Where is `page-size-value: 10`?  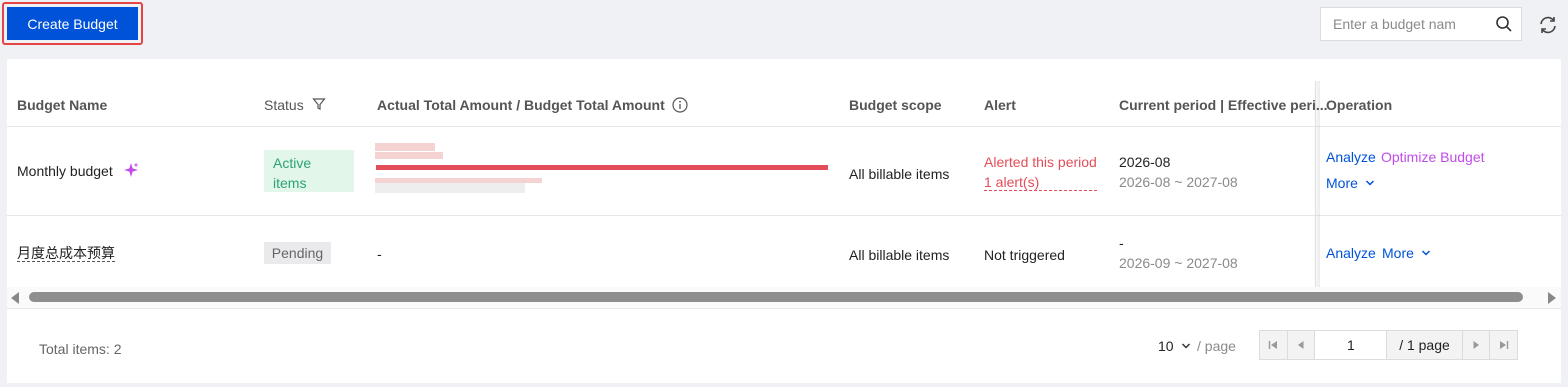 page-size-value: 10 is located at coordinates (1166, 346).